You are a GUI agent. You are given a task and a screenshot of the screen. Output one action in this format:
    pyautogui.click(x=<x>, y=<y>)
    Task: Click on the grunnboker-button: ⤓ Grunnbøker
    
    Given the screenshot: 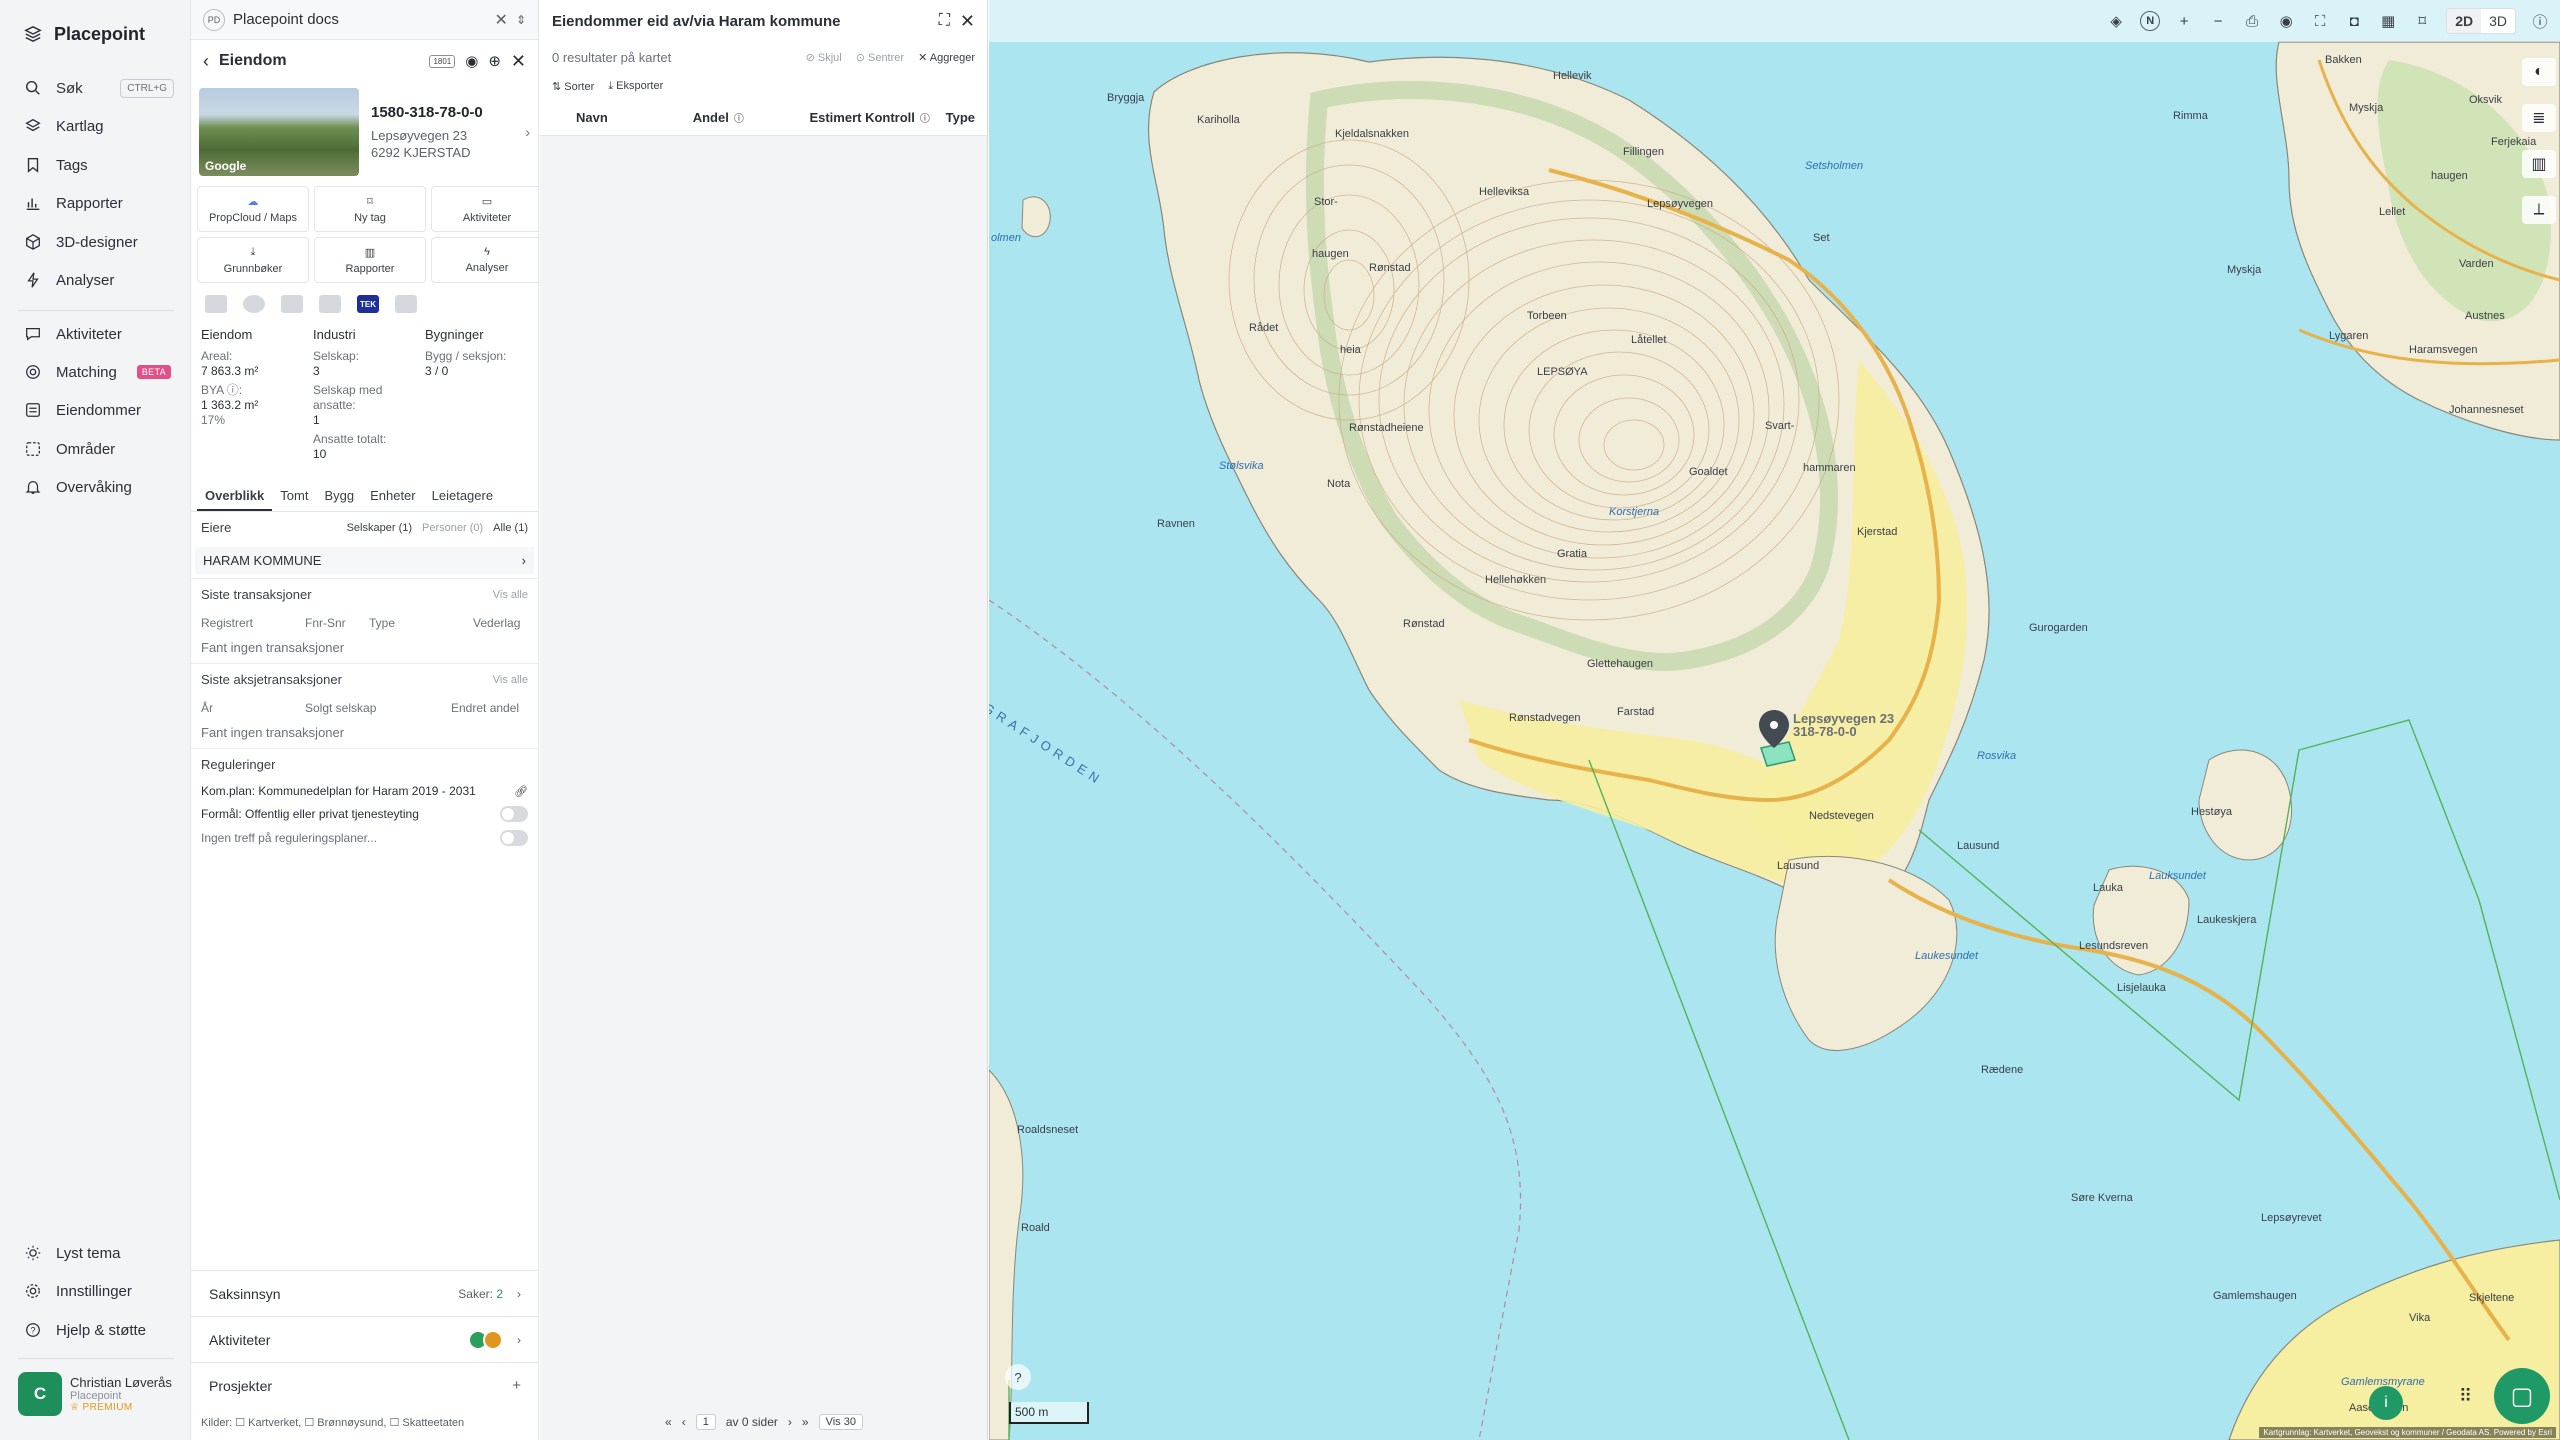 What is the action you would take?
    pyautogui.click(x=253, y=260)
    